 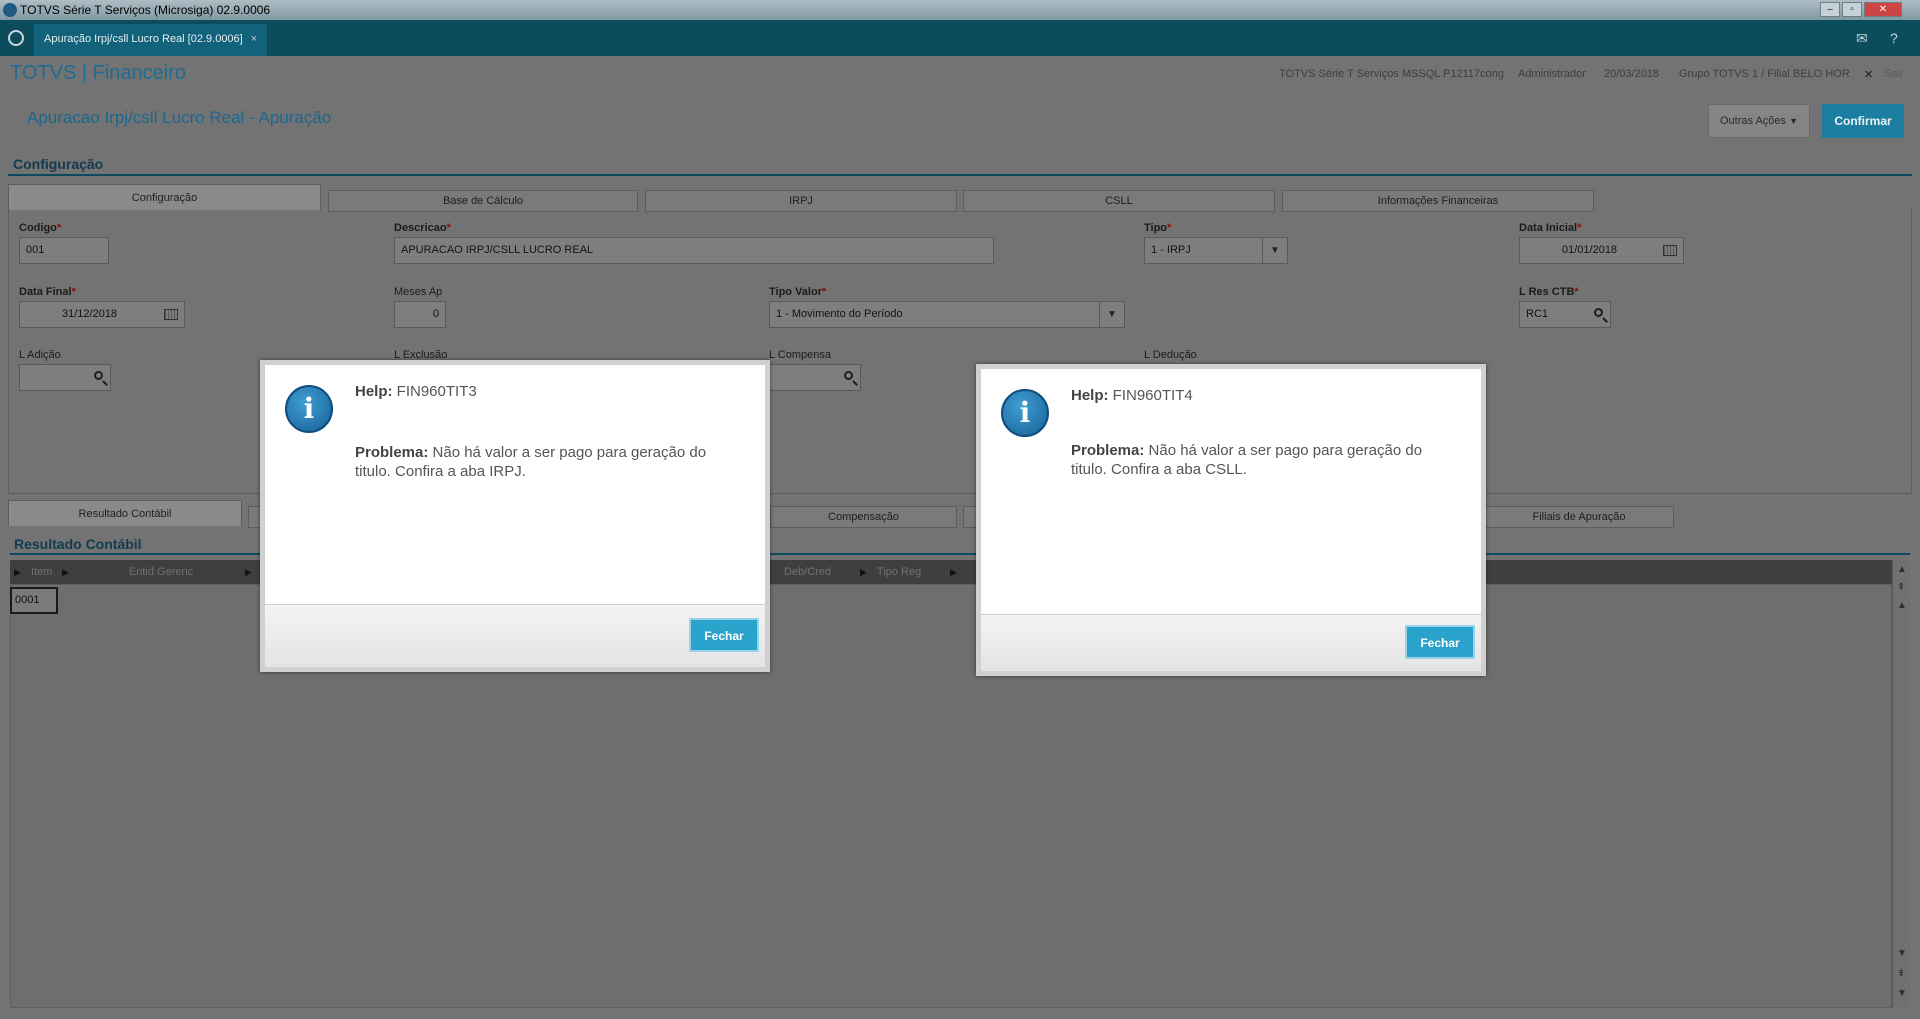 What do you see at coordinates (64, 250) in the screenshot?
I see `codigo-field: 001` at bounding box center [64, 250].